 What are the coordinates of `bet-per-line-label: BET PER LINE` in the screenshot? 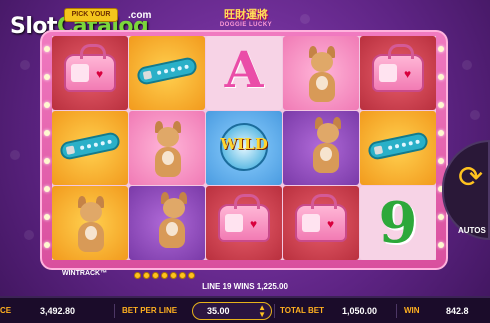 It's located at (150, 310).